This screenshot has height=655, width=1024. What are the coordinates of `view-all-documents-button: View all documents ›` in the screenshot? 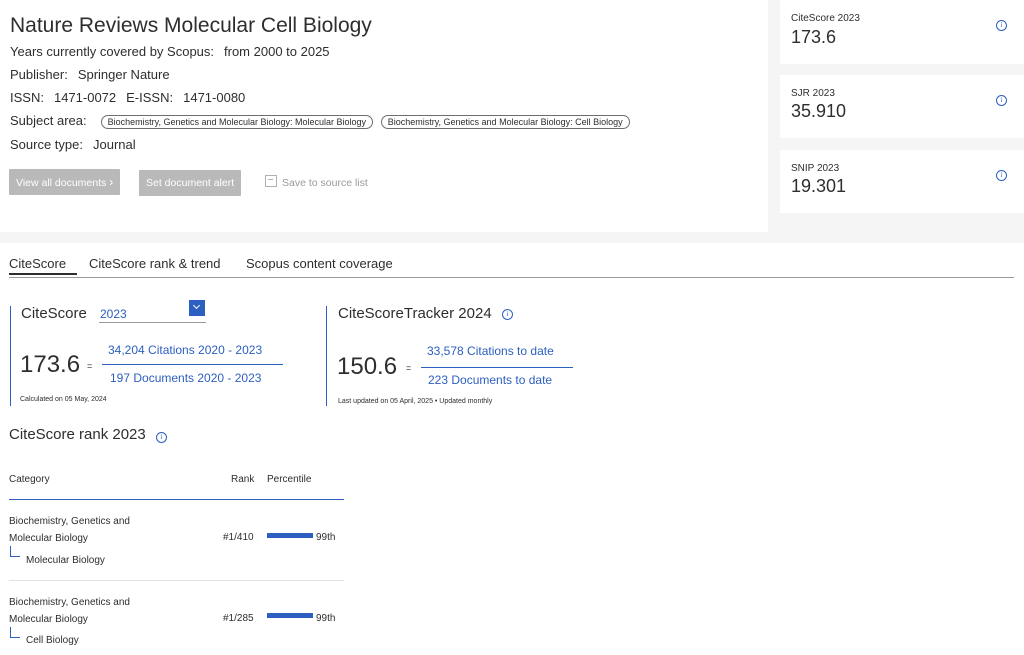 It's located at (65, 182).